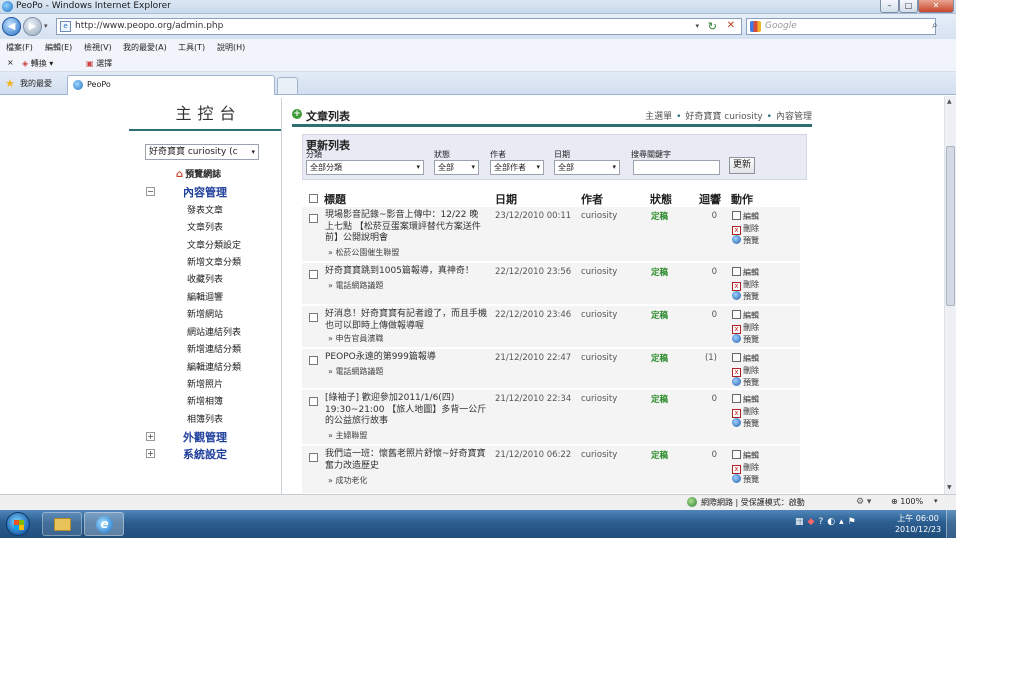  Describe the element at coordinates (399, 26) in the screenshot. I see `address-bar: e http://www.peopo.org/admin.php ▾ ↻ ✕` at that location.